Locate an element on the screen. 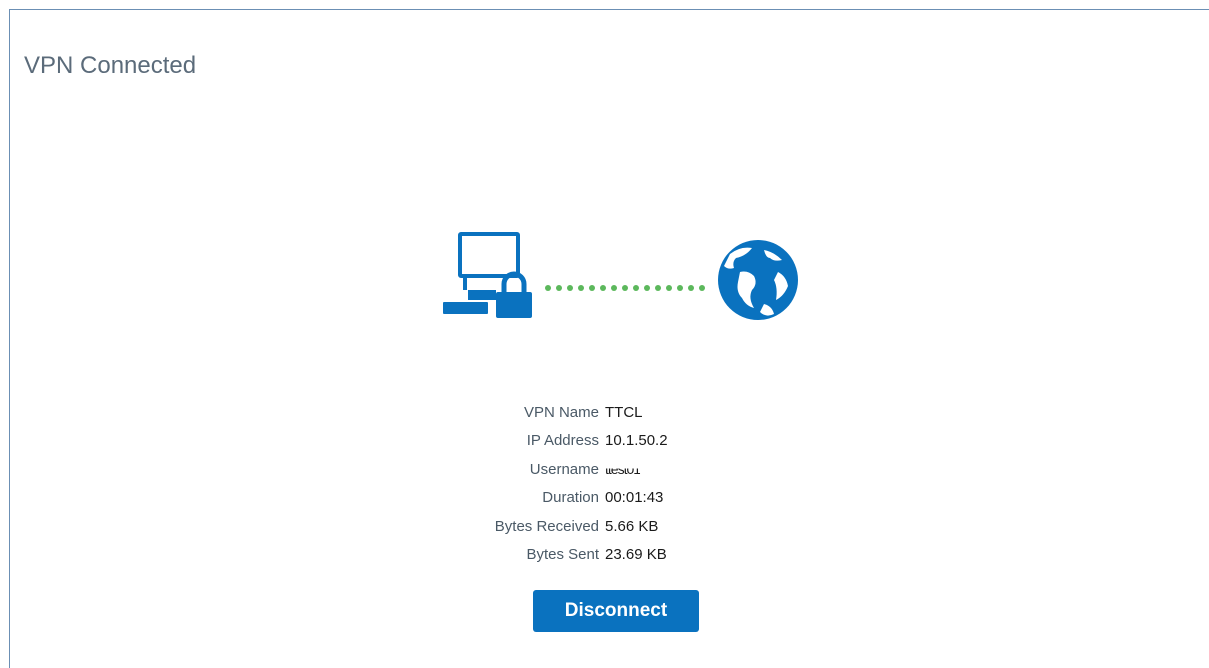 The image size is (1209, 668). detail-row-duration: Duration 00:01:43 is located at coordinates (630, 498).